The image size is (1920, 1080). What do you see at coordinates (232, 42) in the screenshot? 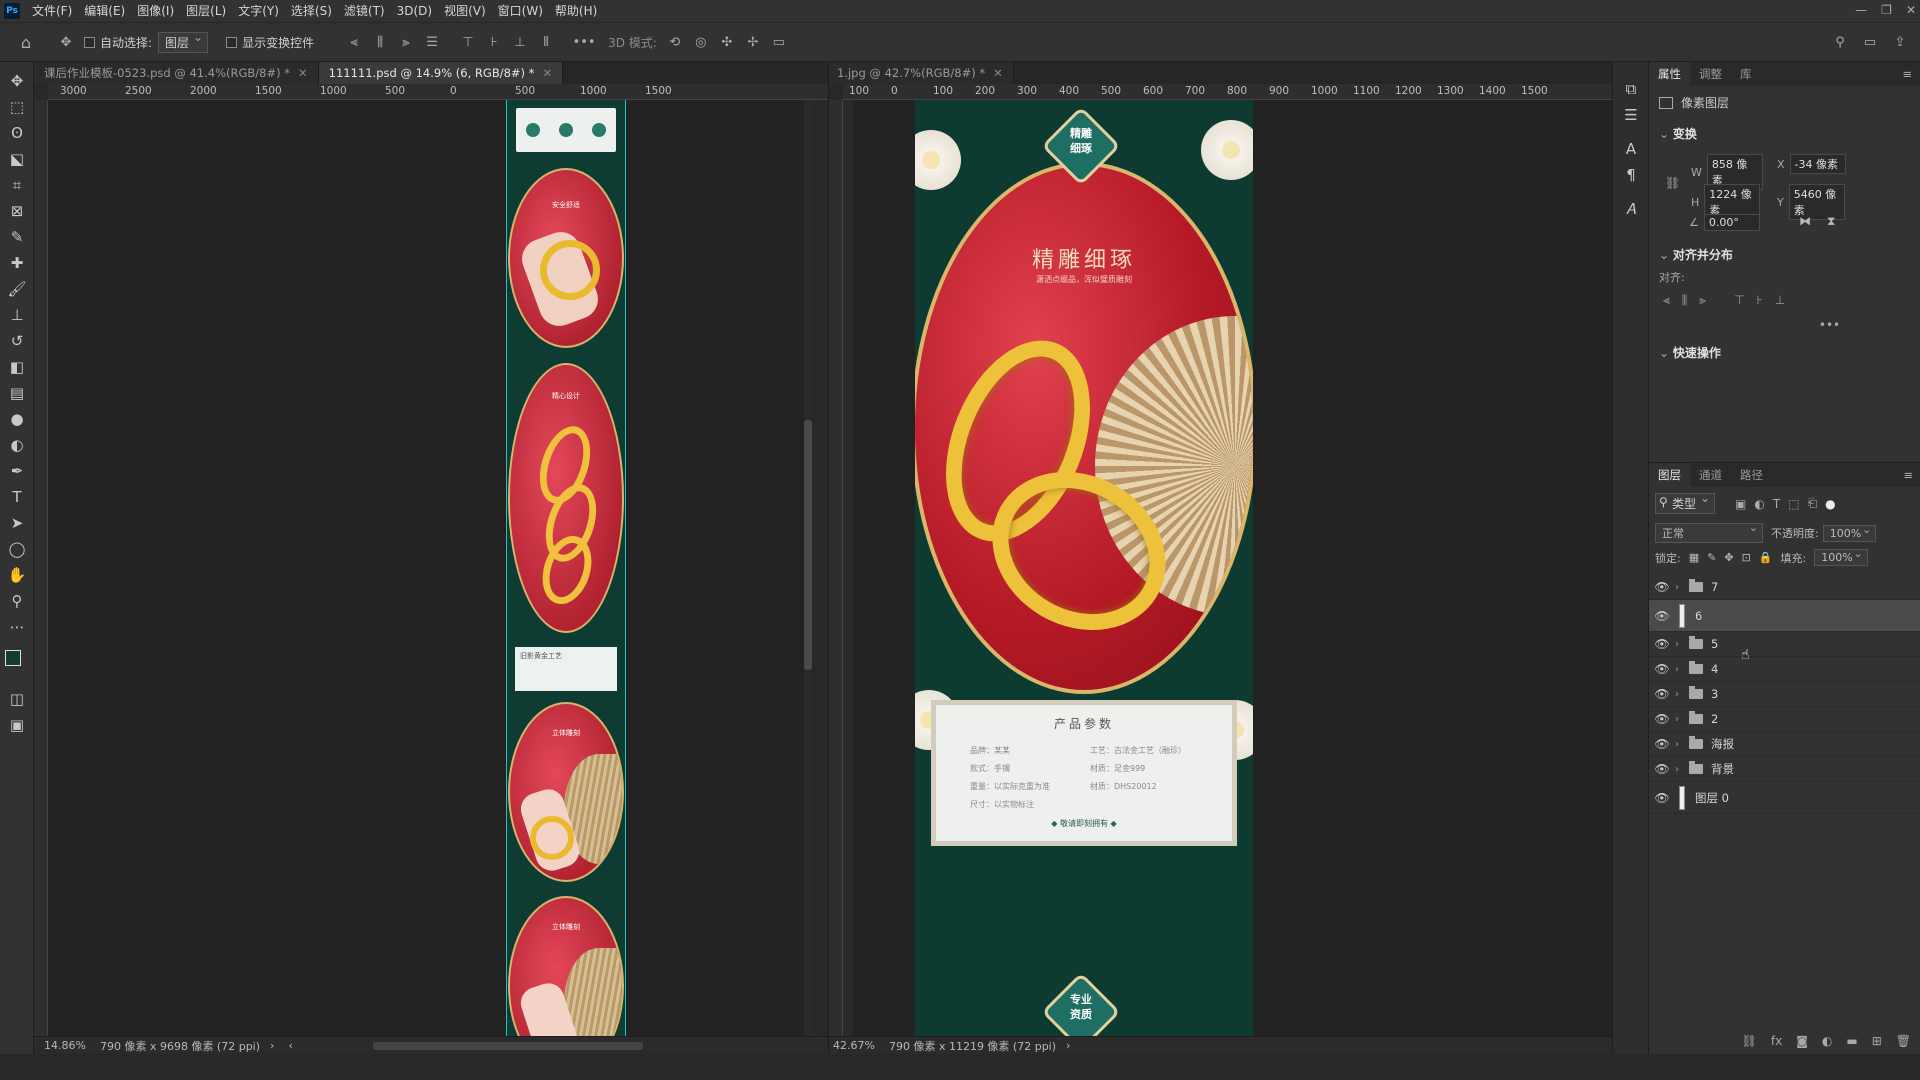
I see `show-transform-checkbox` at bounding box center [232, 42].